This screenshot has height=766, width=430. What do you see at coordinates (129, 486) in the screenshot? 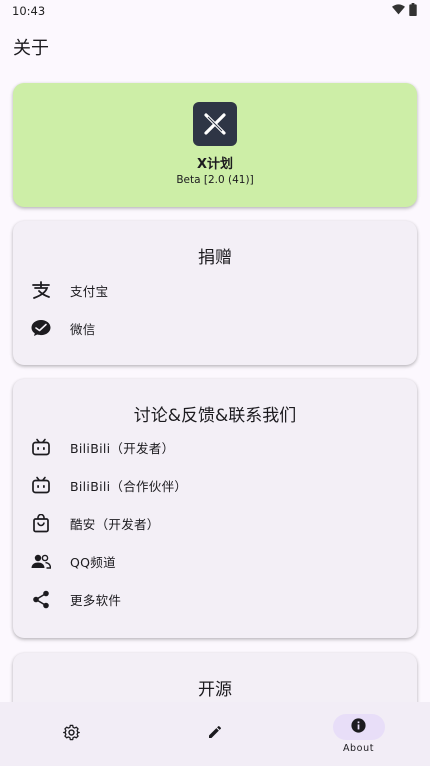
I see `contact-item-label: BiliBili（合作伙伴）` at bounding box center [129, 486].